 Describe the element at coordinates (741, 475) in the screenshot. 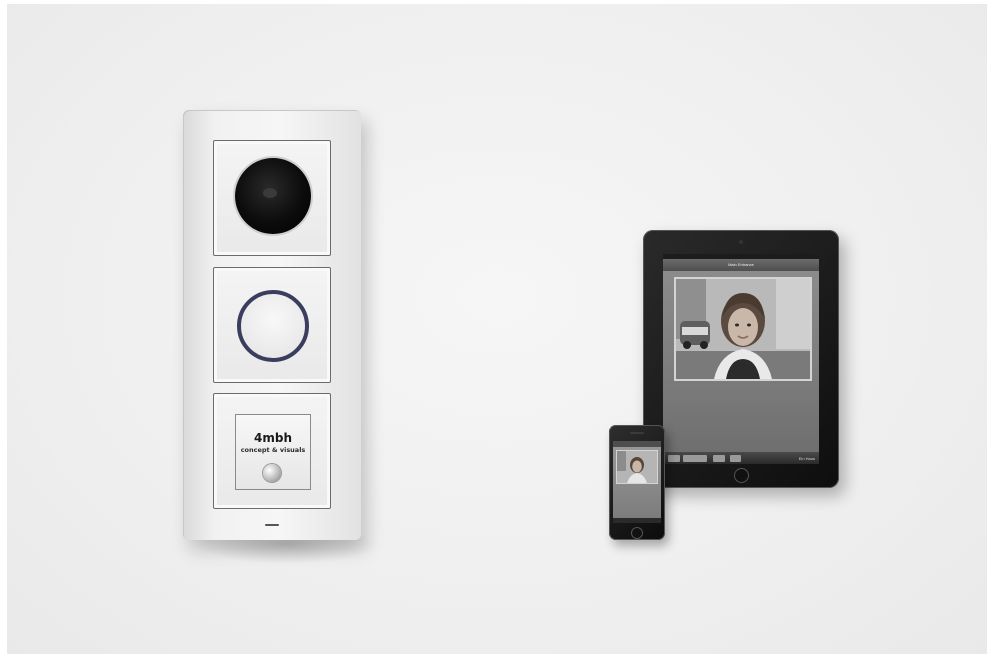

I see `tablet-home-button` at that location.